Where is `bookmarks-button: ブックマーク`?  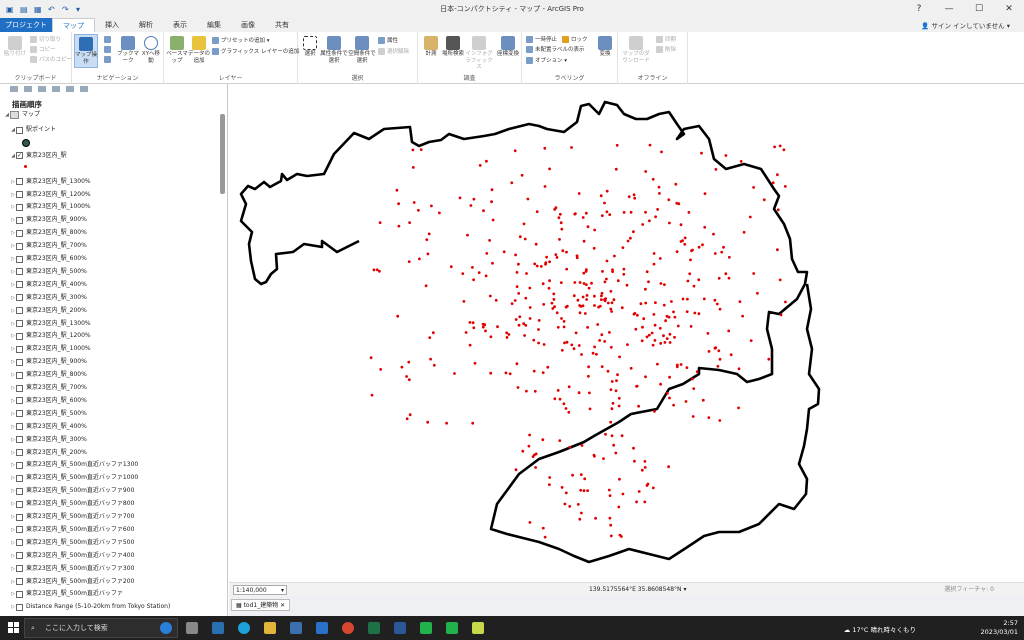
bookmarks-button: ブックマーク is located at coordinates (128, 50).